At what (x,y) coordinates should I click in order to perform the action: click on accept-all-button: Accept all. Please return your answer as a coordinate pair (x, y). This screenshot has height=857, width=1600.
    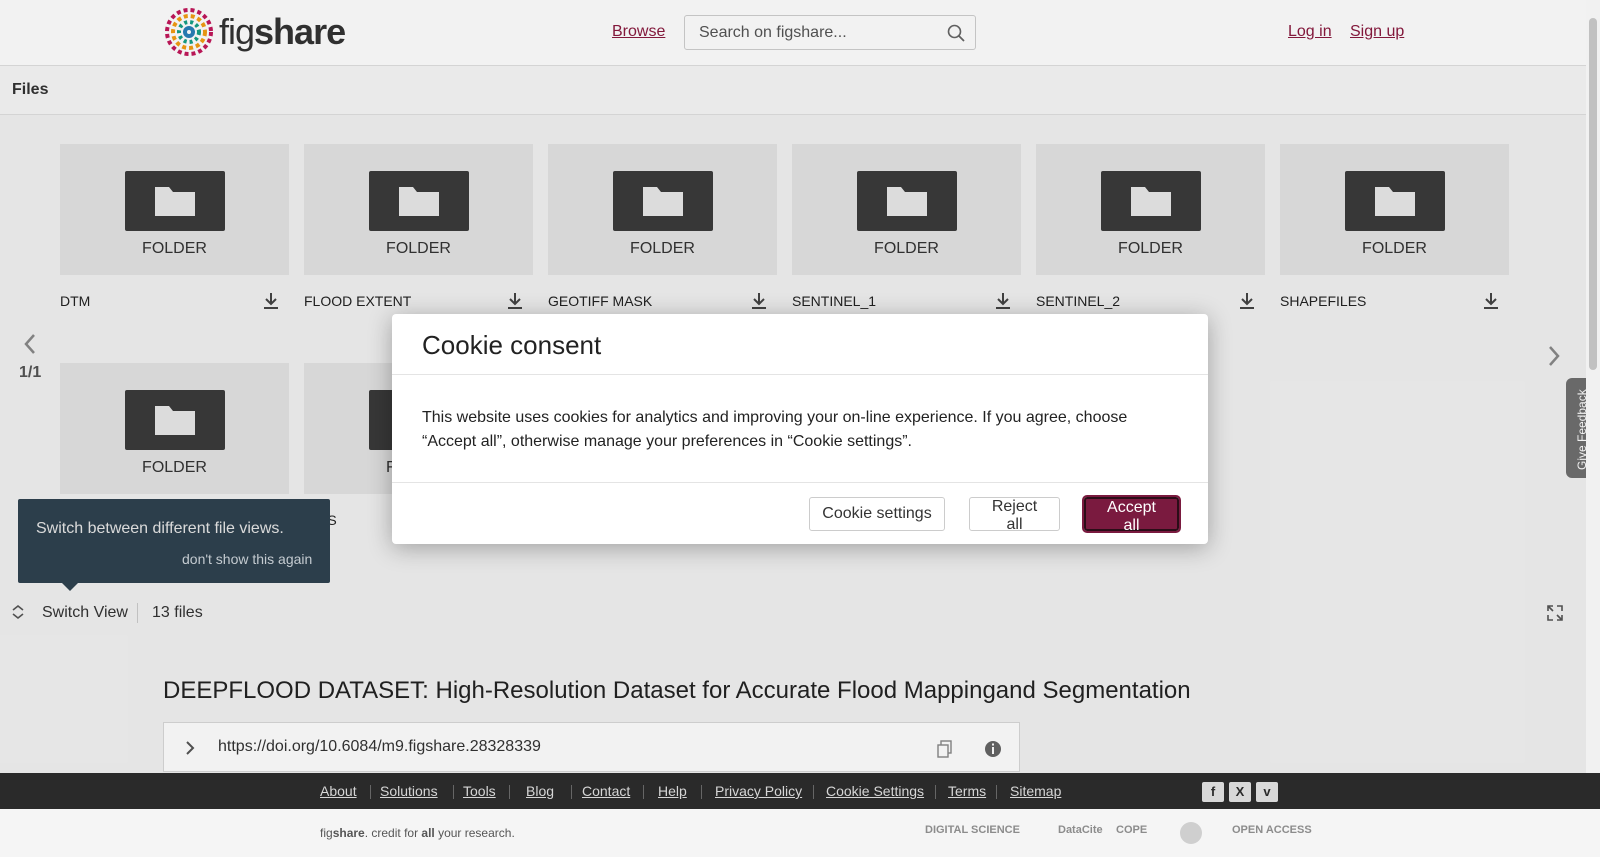
    Looking at the image, I should click on (1131, 514).